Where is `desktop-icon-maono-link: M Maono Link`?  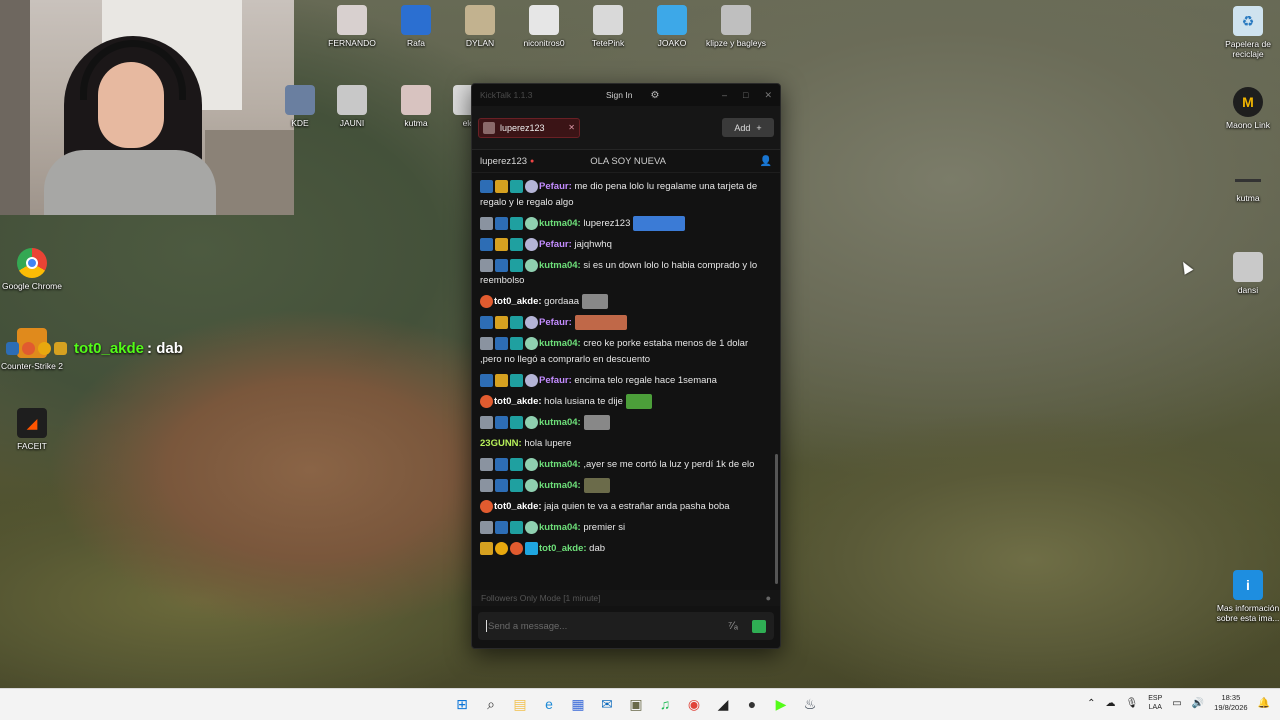
desktop-icon-maono-link: M Maono Link is located at coordinates (1245, 108).